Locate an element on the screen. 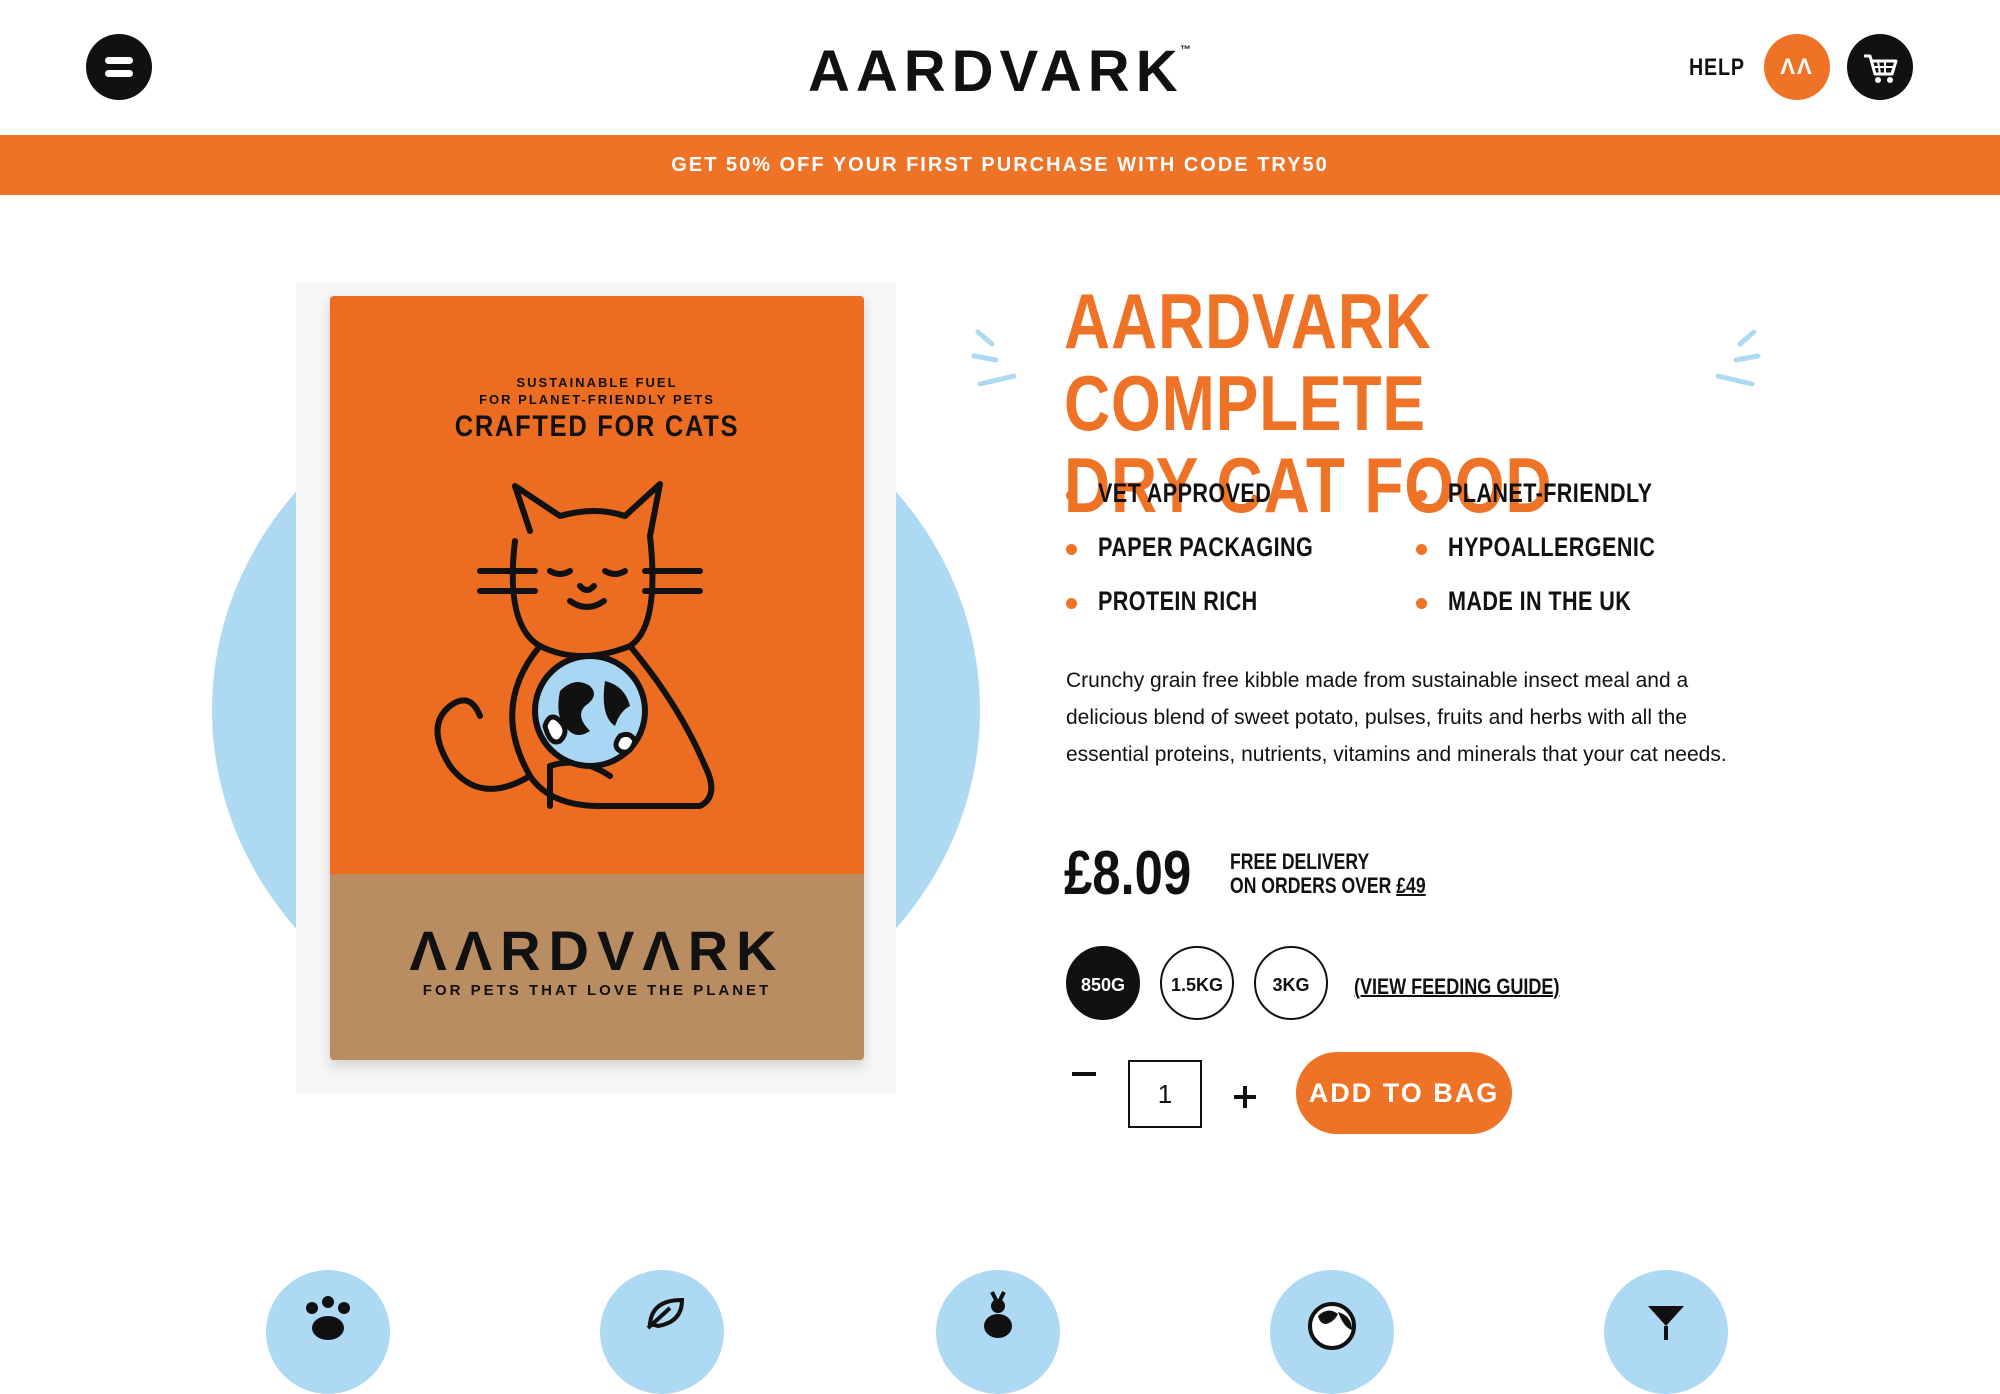 This screenshot has width=2000, height=1394. help-link: HELP is located at coordinates (1717, 68).